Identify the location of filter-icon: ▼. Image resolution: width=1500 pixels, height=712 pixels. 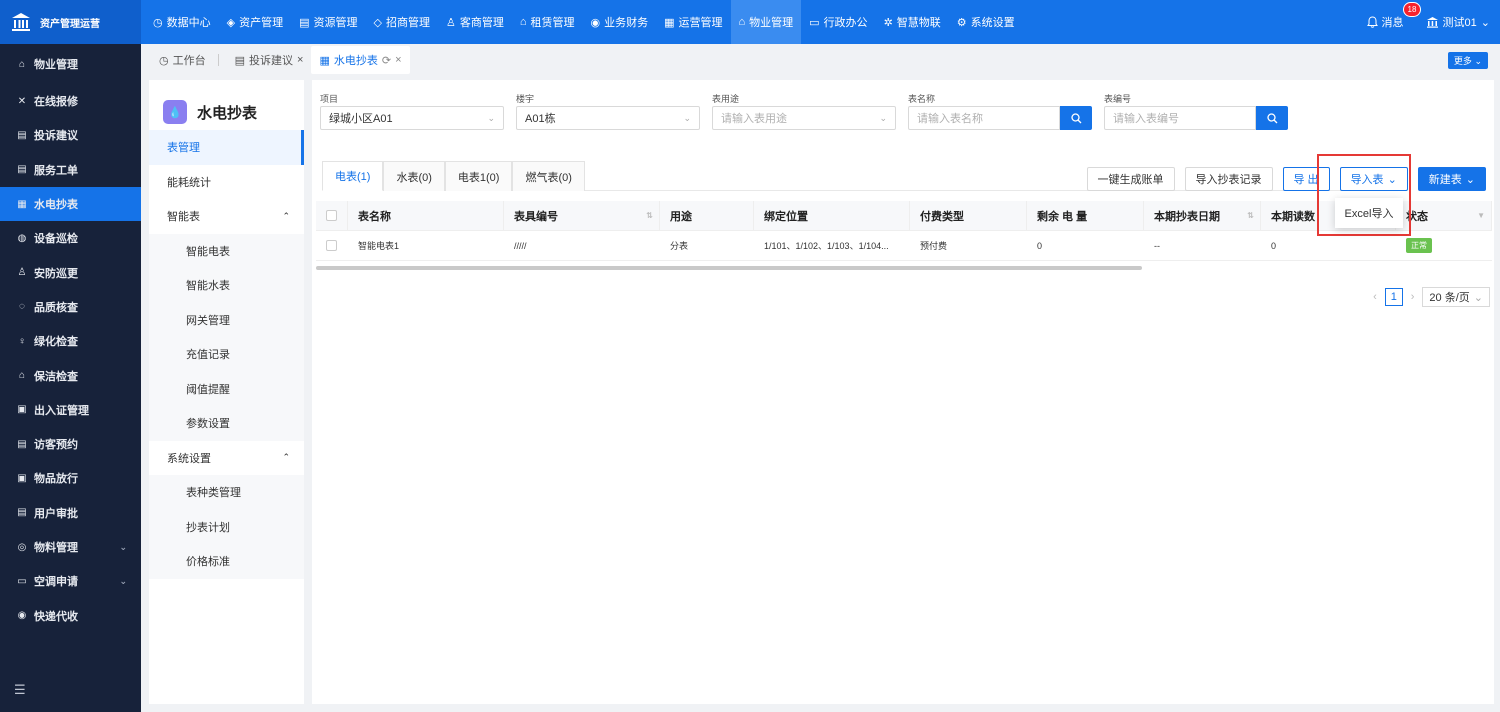
(1481, 215).